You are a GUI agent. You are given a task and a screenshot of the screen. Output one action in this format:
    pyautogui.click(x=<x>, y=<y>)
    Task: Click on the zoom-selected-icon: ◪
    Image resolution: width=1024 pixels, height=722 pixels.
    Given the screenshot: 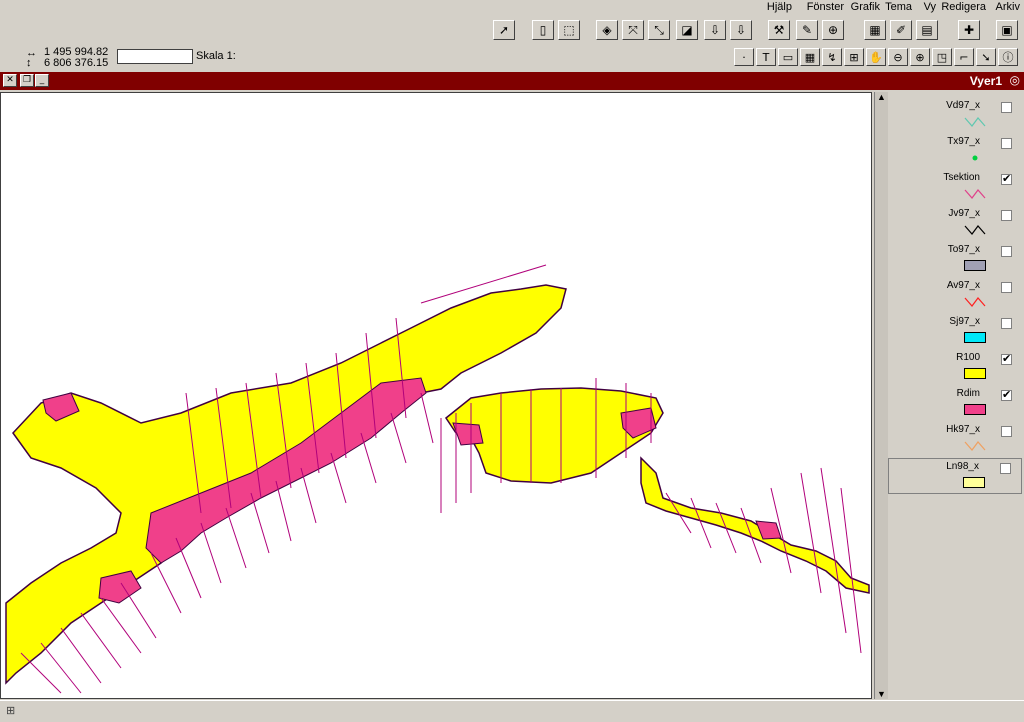 What is the action you would take?
    pyautogui.click(x=687, y=30)
    